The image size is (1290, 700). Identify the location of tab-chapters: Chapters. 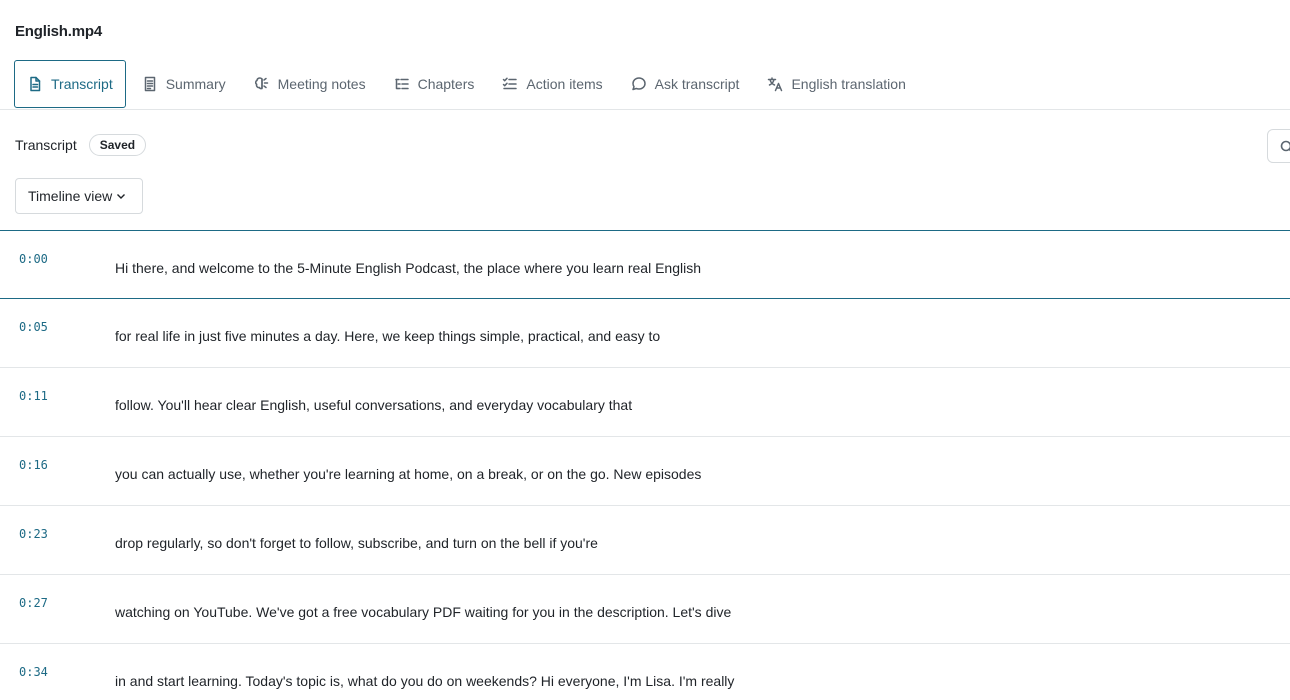
(434, 84).